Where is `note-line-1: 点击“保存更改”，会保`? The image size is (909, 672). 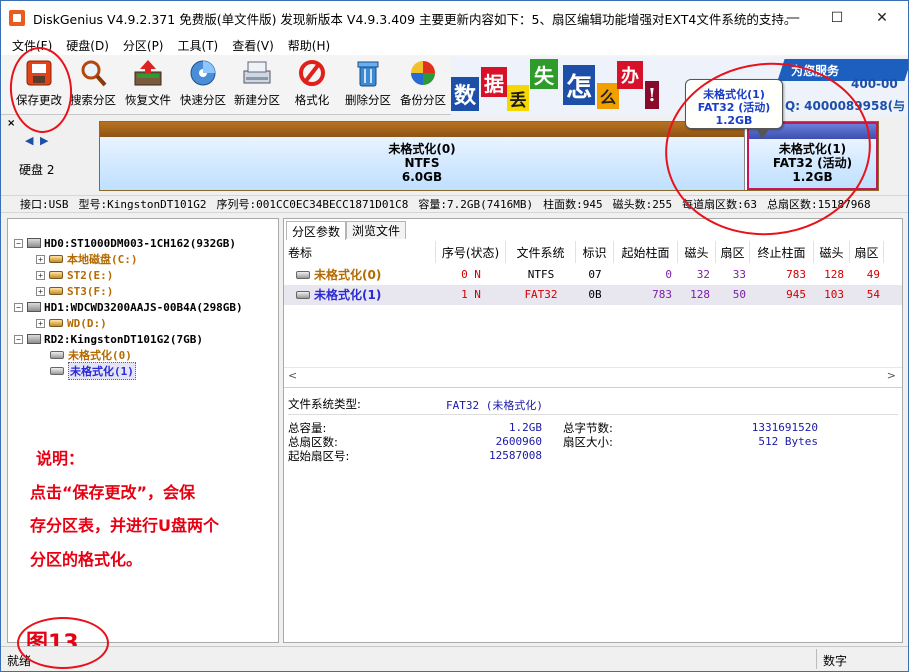
note-line-1: 点击“保存更改”，会保 is located at coordinates (113, 492).